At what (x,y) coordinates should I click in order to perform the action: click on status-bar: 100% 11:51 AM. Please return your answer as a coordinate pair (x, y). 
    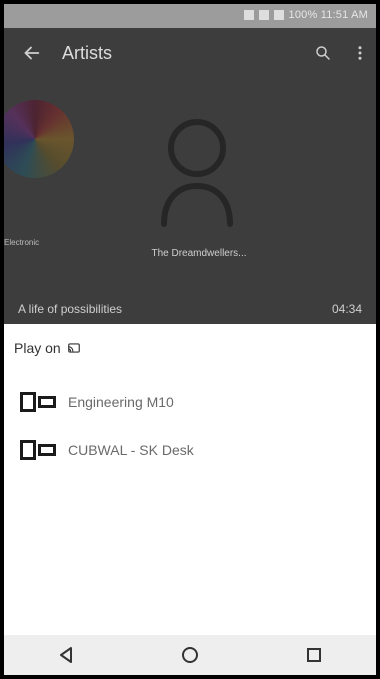
    Looking at the image, I should click on (190, 16).